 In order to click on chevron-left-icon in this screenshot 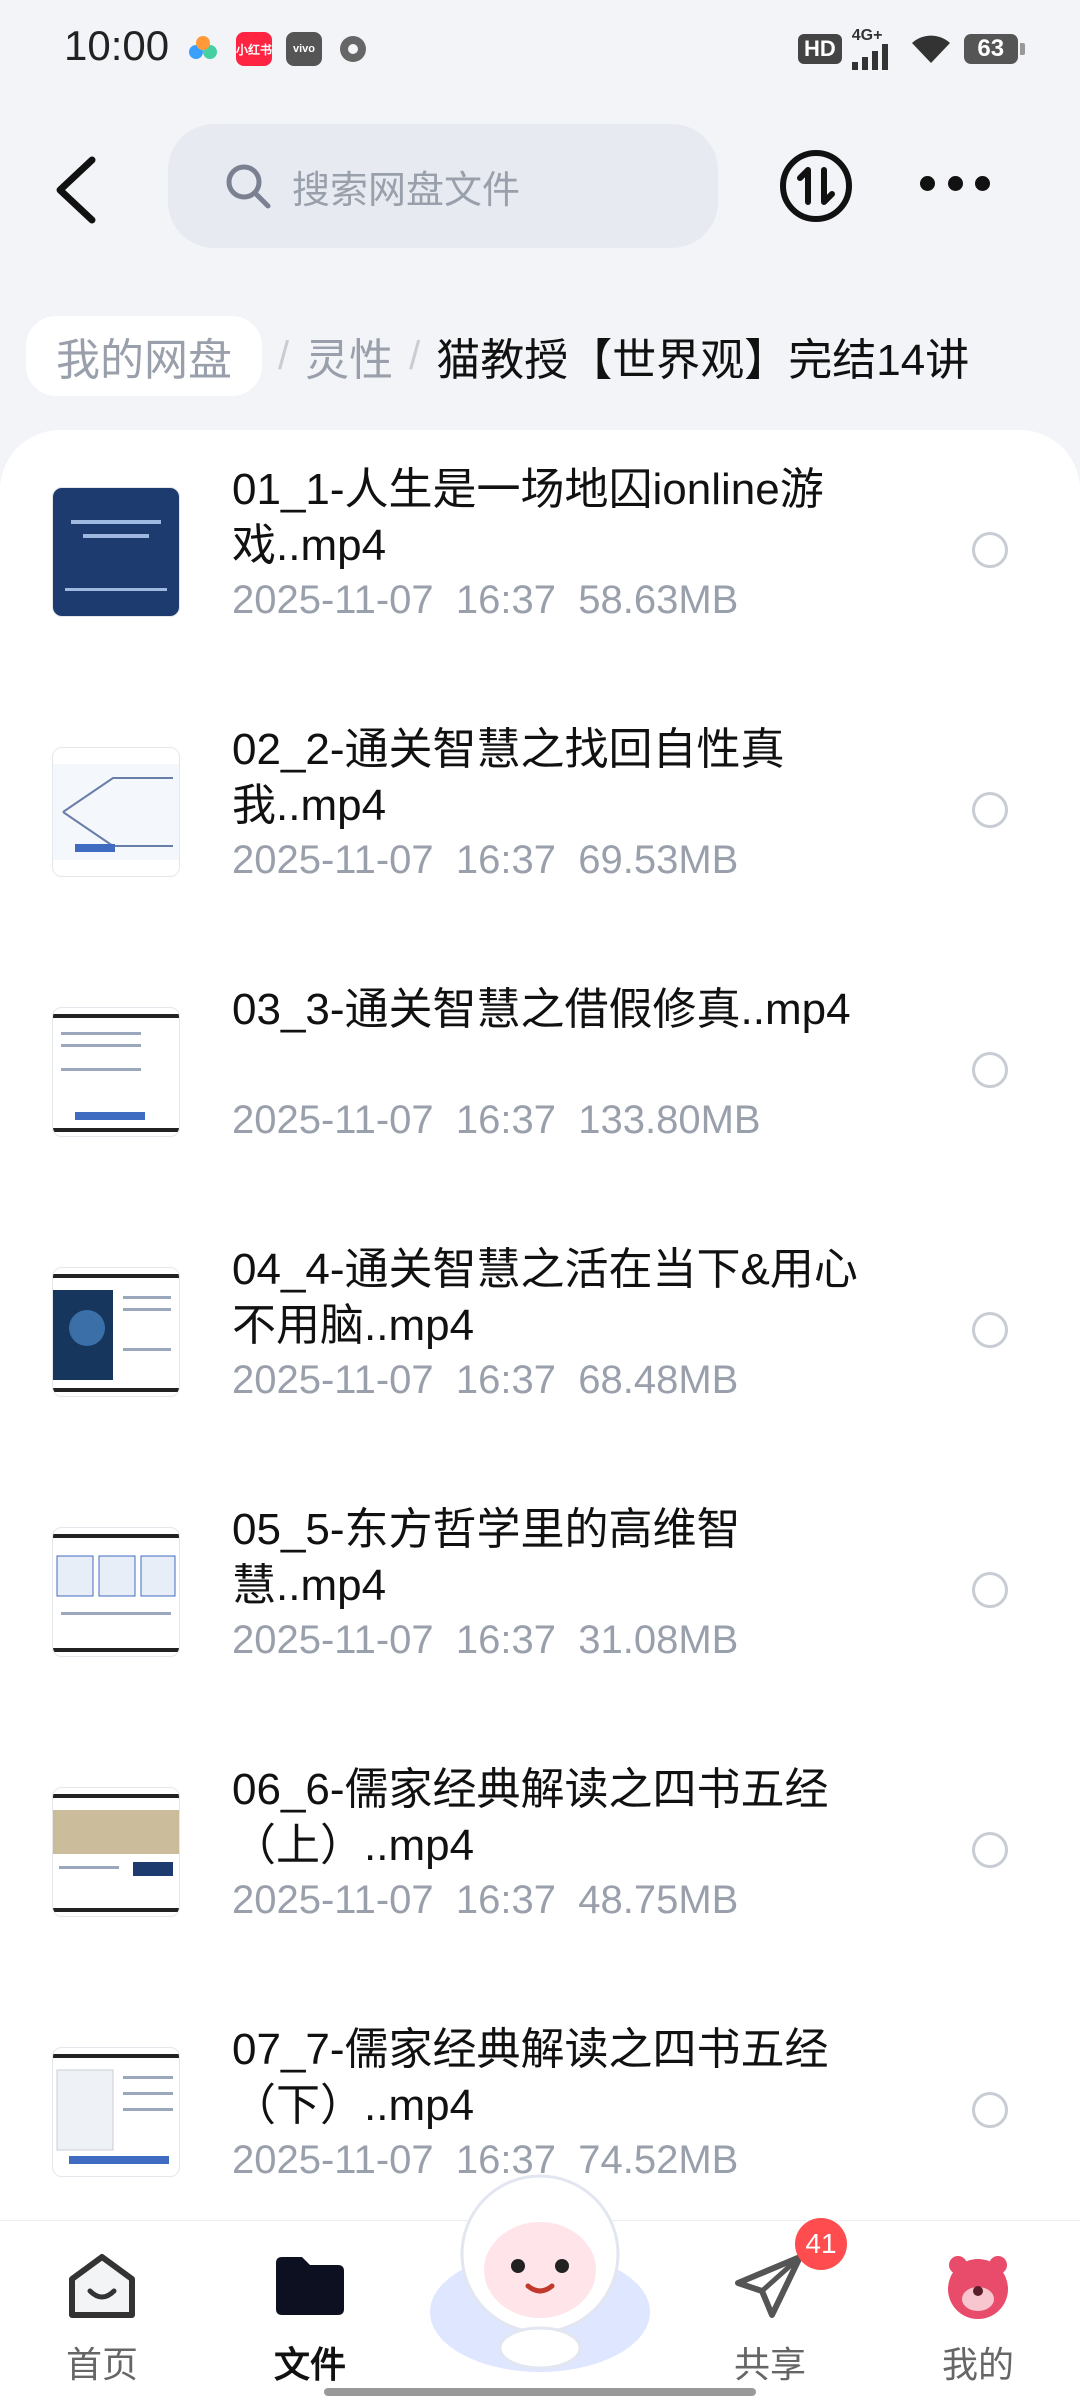, I will do `click(76, 190)`.